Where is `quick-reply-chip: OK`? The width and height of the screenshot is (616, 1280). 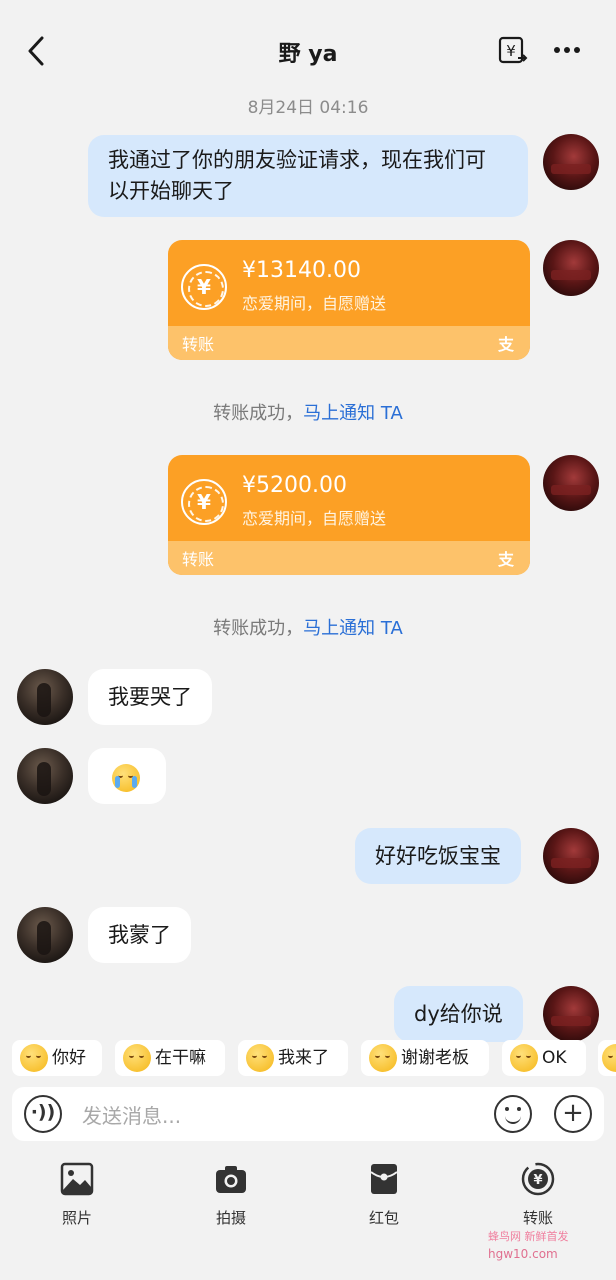
quick-reply-chip: OK is located at coordinates (544, 1058).